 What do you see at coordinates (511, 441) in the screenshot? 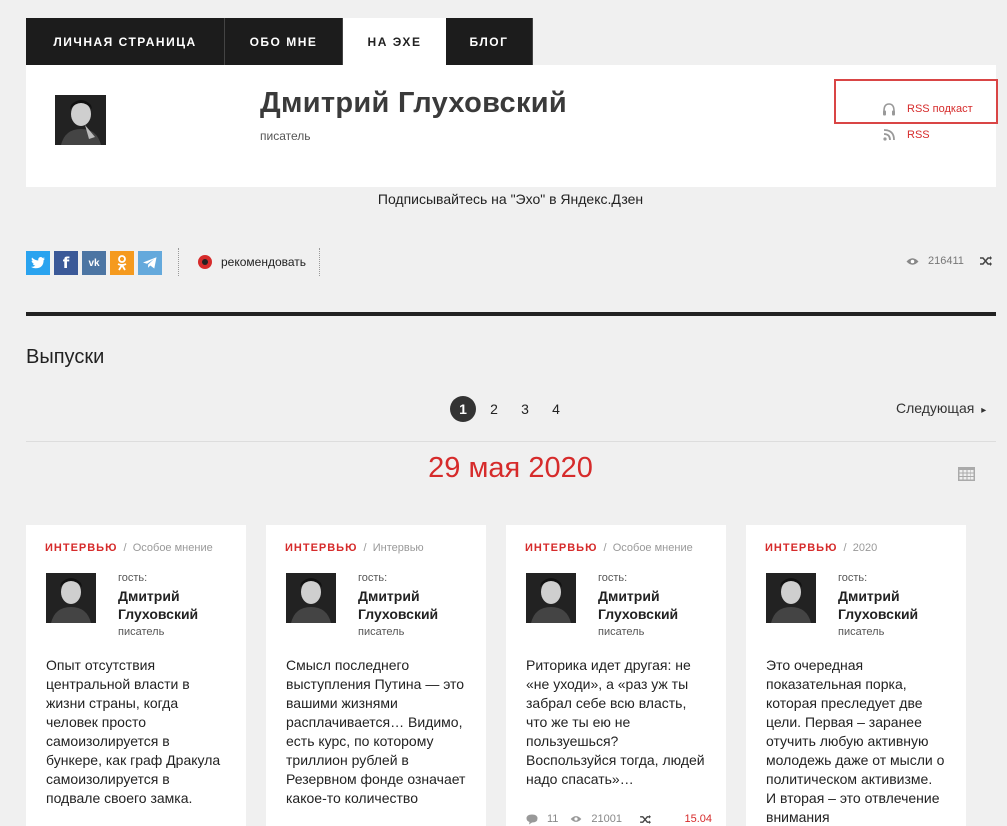
I see `date-divider` at bounding box center [511, 441].